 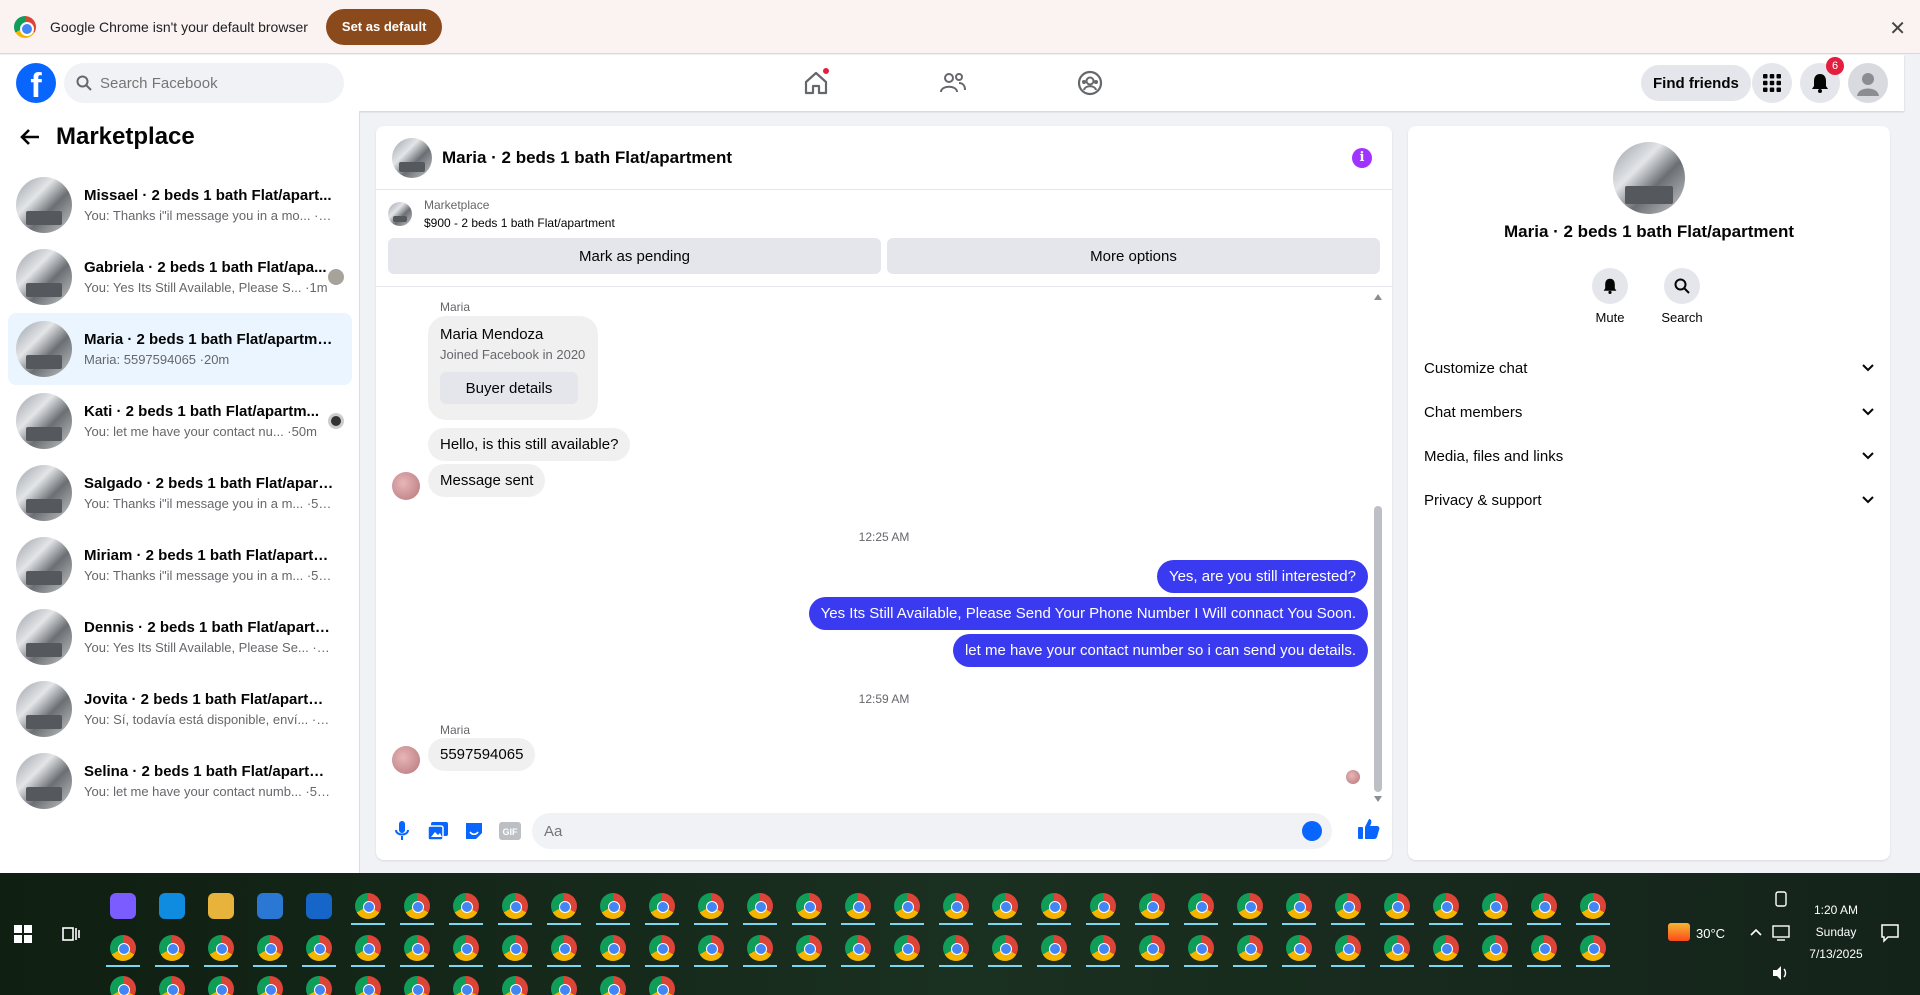 I want to click on search-bar, so click(x=204, y=83).